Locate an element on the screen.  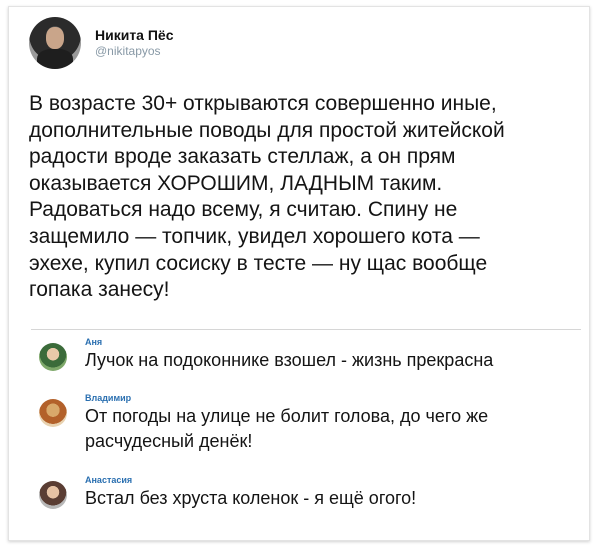
author-names: Никита Пёс @nikitapyos is located at coordinates (134, 43).